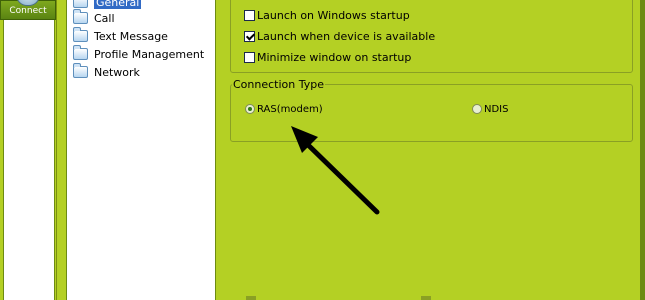 This screenshot has width=645, height=300. I want to click on connect-label: Connect, so click(28, 11).